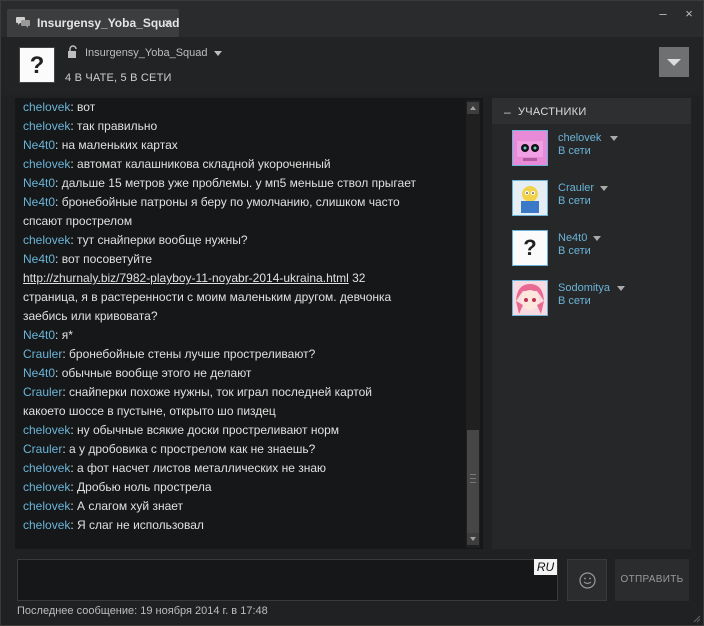  What do you see at coordinates (243, 525) in the screenshot?
I see `chat-message: chelovek: Я слаг не использовал` at bounding box center [243, 525].